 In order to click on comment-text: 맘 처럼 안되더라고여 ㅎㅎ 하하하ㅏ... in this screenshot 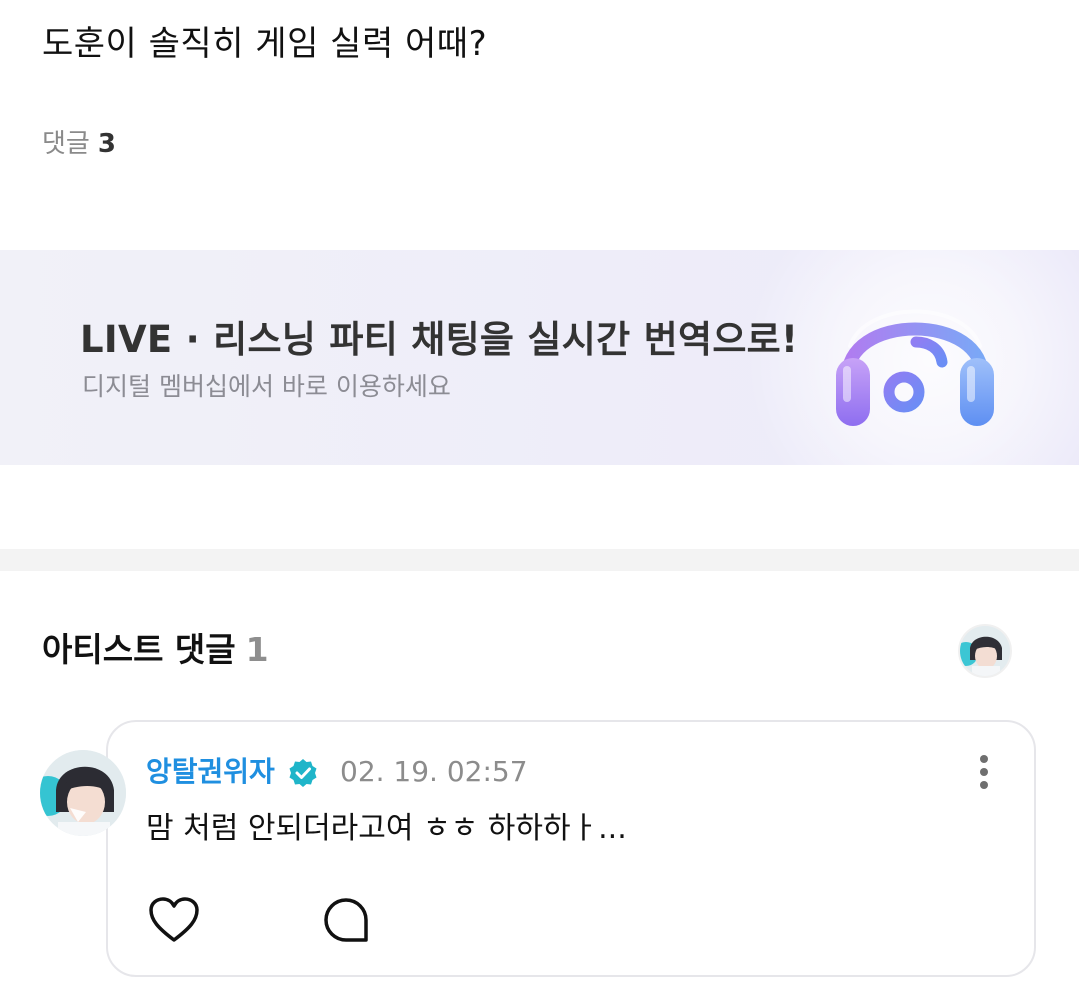, I will do `click(386, 828)`.